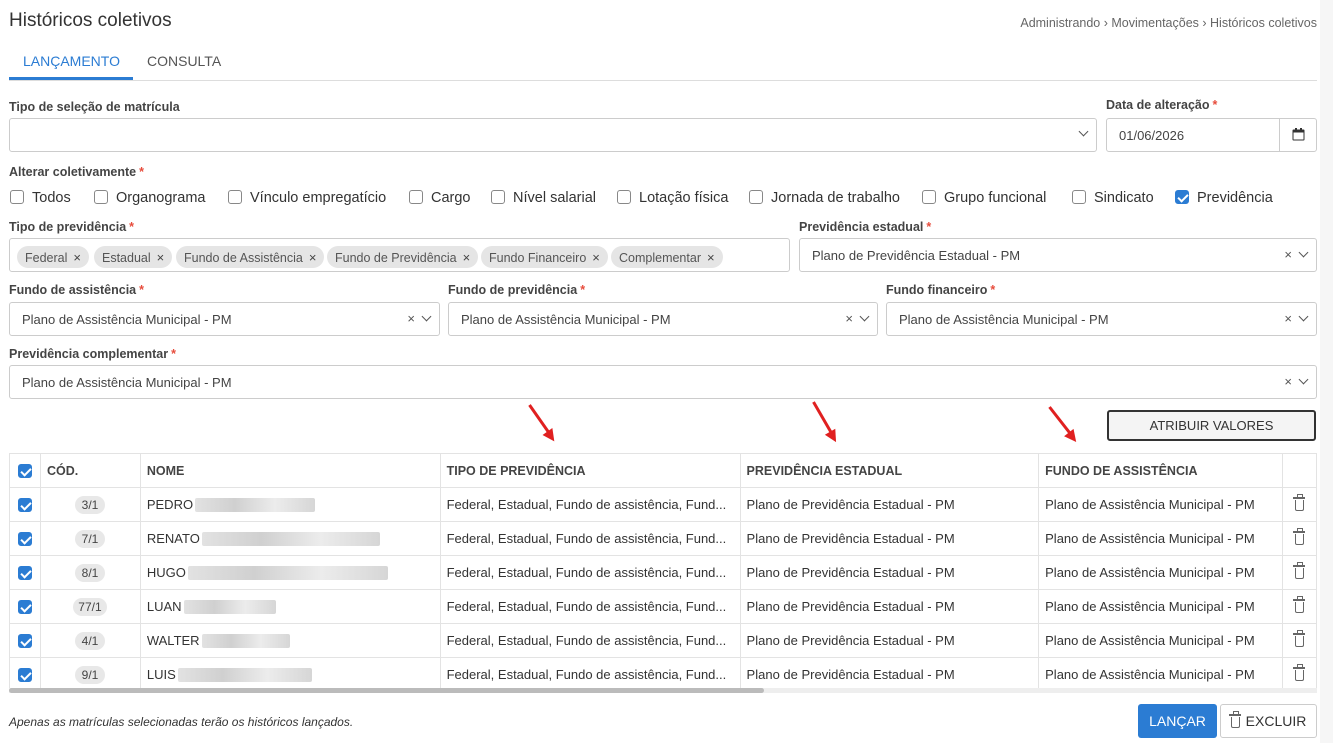 This screenshot has width=1333, height=743. Describe the element at coordinates (161, 674) in the screenshot. I see `row-name: LUIS` at that location.